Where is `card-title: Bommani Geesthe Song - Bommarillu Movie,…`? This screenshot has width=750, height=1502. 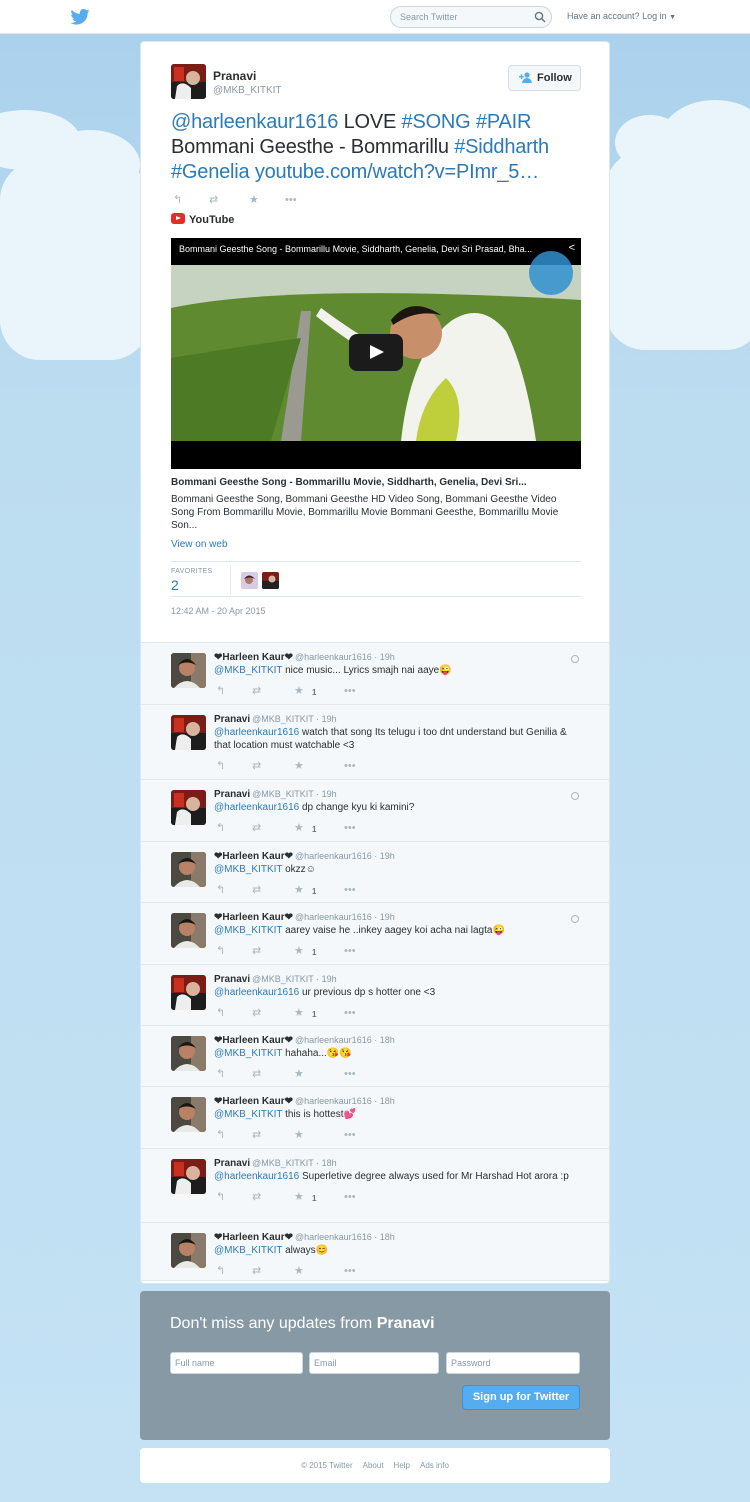 card-title: Bommani Geesthe Song - Bommarillu Movie,… is located at coordinates (376, 482).